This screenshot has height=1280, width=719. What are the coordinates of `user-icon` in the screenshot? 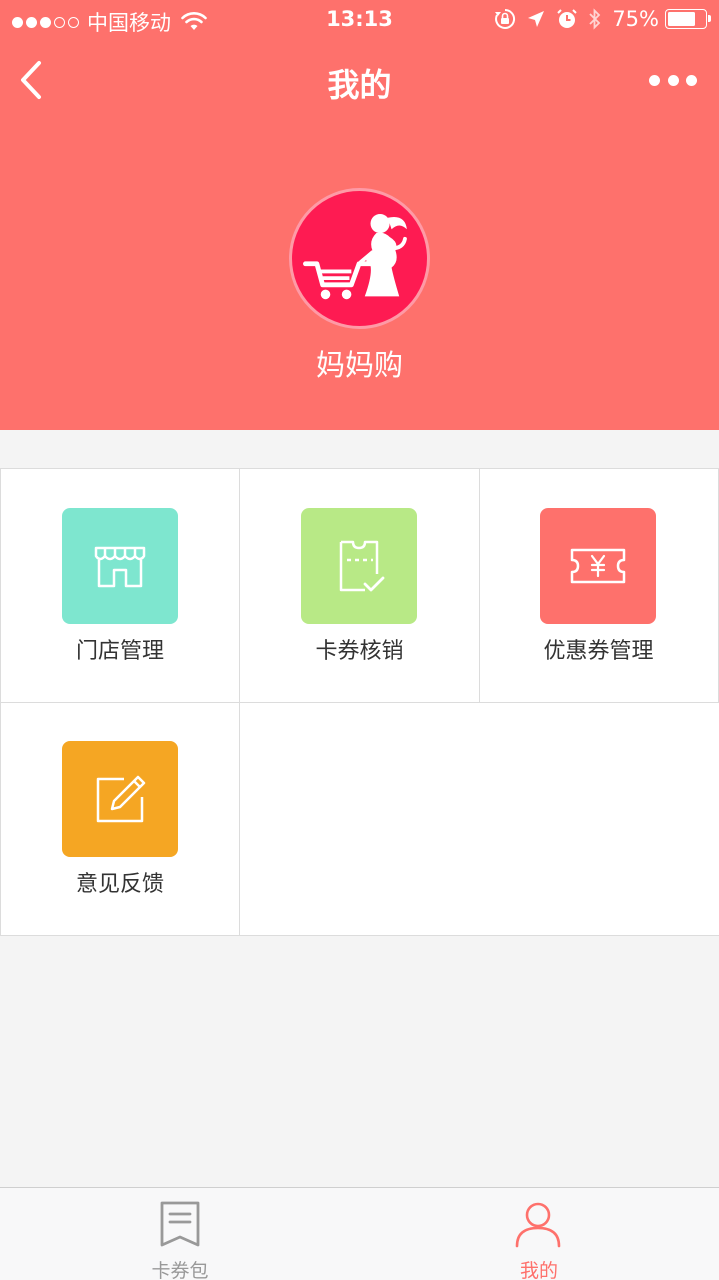 It's located at (538, 1225).